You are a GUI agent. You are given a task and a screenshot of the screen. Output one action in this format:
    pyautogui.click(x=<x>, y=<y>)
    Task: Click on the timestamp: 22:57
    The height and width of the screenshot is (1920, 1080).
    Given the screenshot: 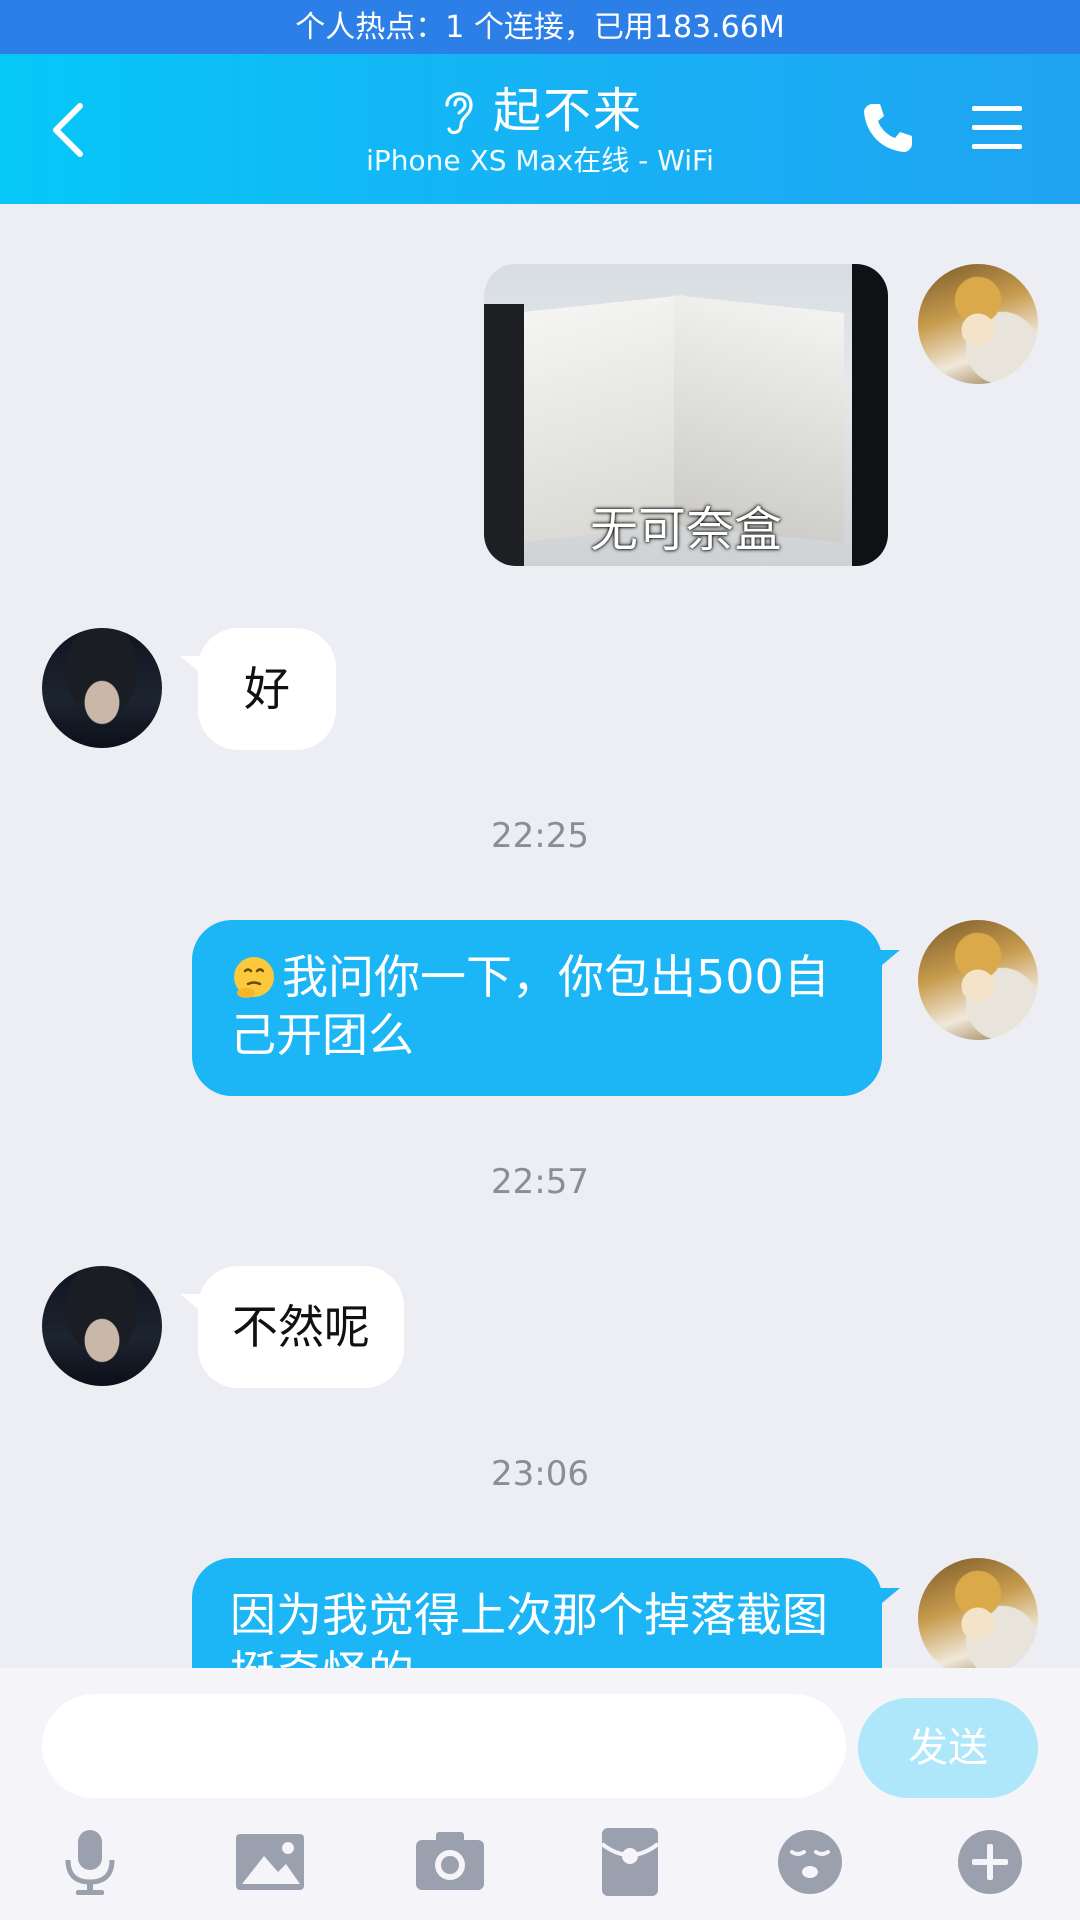 What is the action you would take?
    pyautogui.click(x=540, y=1182)
    